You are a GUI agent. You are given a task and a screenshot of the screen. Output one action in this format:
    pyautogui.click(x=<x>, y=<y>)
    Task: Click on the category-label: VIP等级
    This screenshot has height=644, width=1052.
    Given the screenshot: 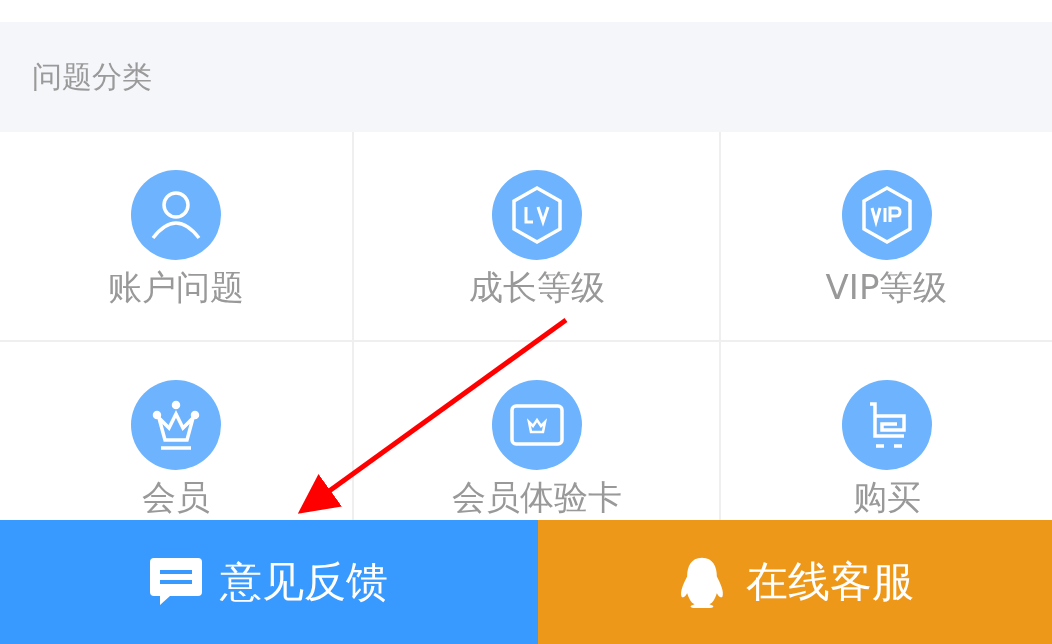 What is the action you would take?
    pyautogui.click(x=886, y=287)
    